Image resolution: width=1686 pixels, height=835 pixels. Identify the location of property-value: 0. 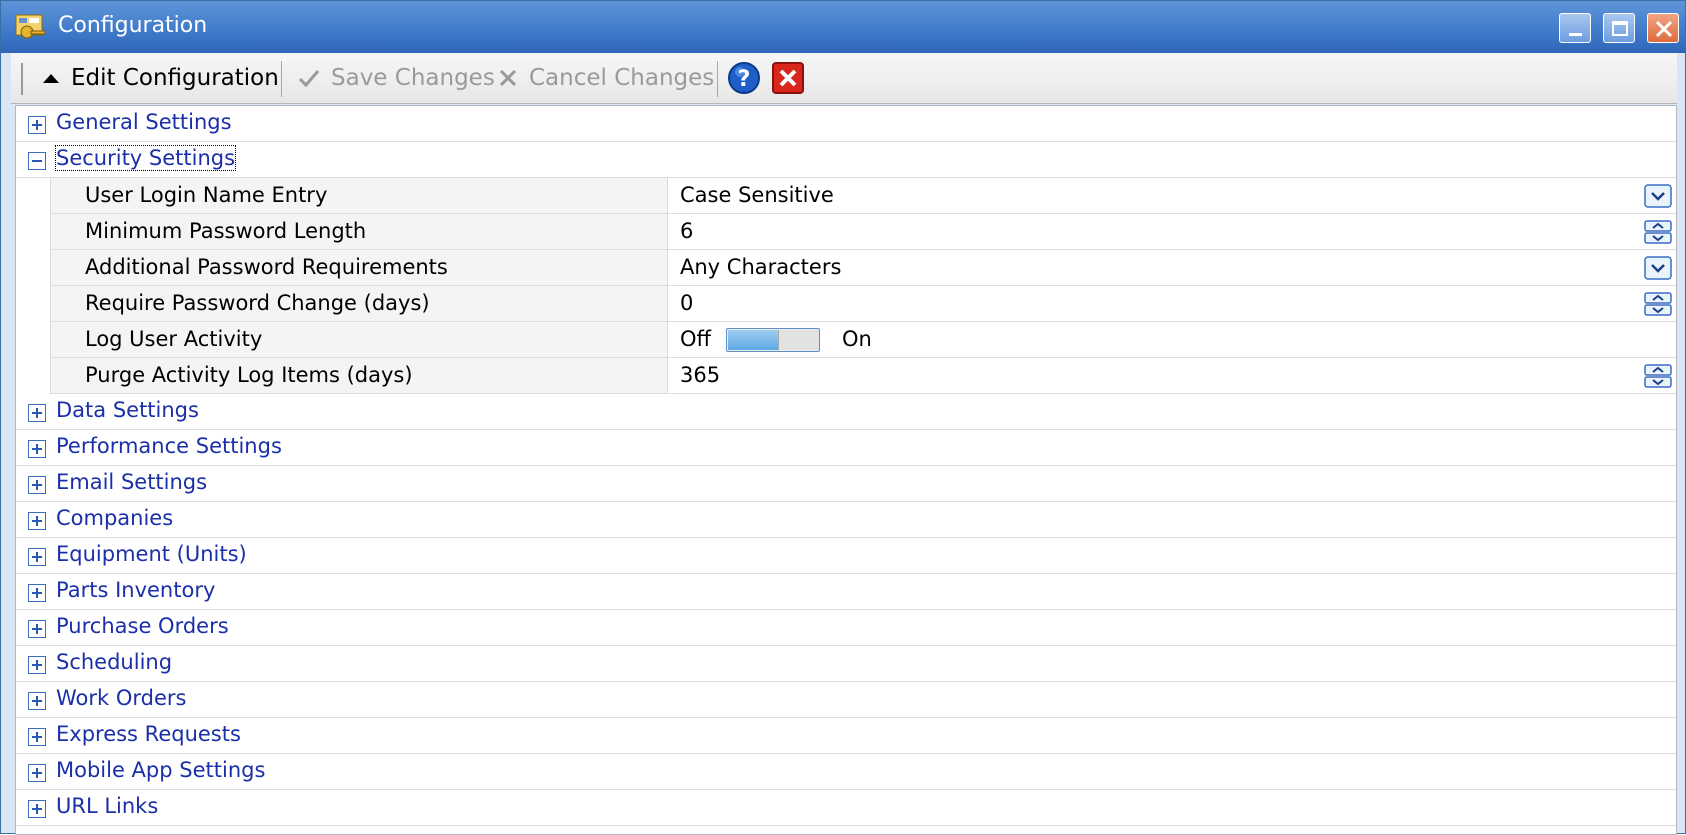
(686, 303).